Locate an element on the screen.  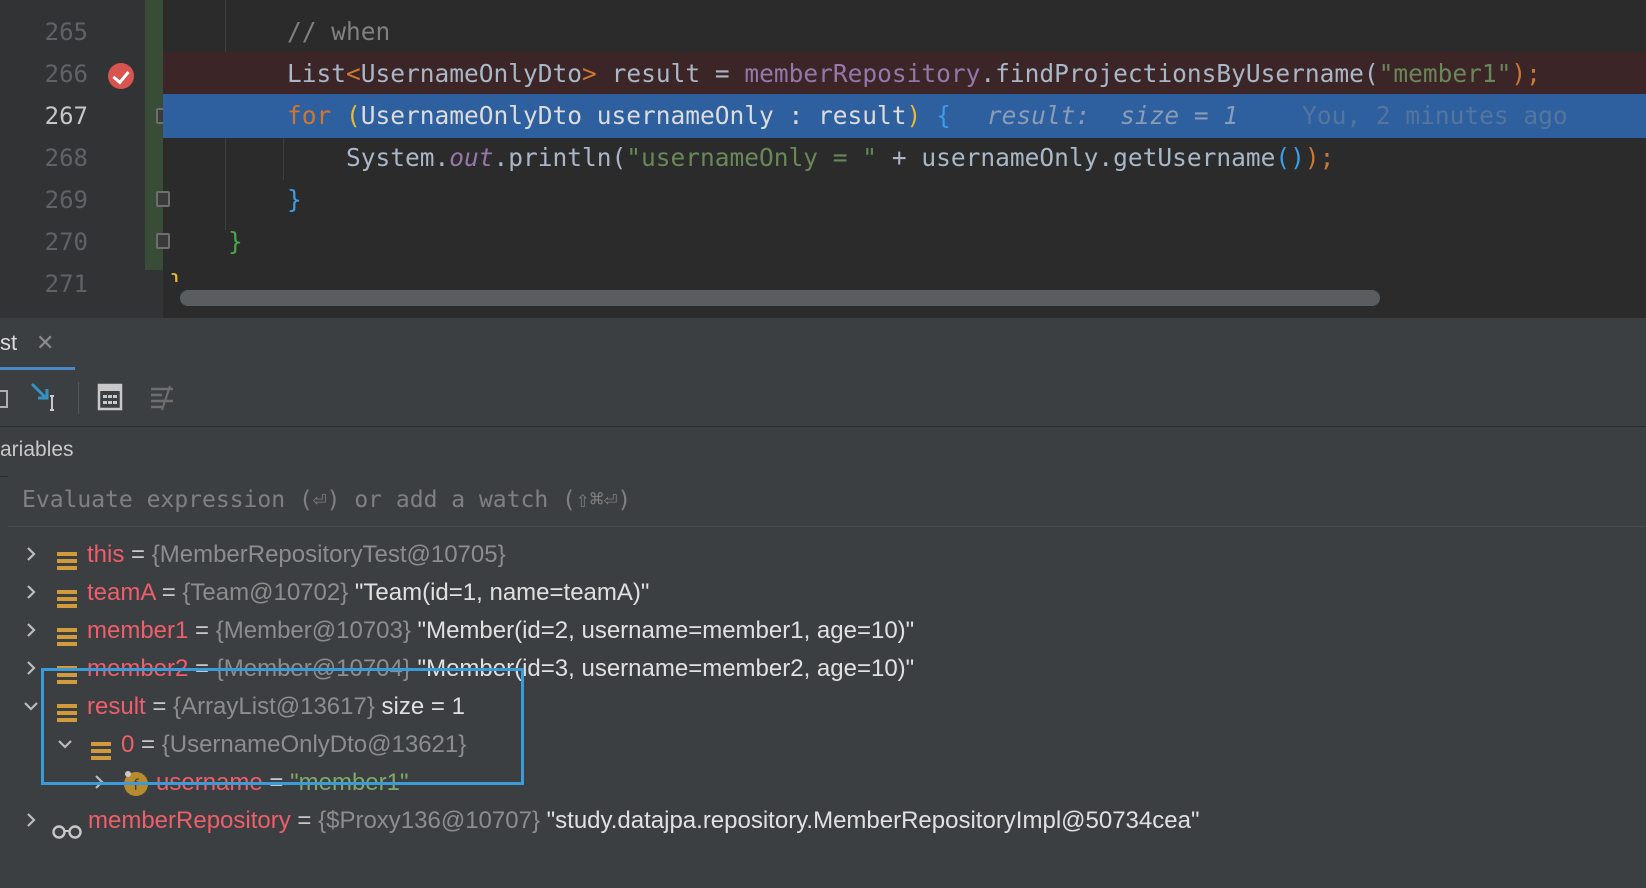
code-comment: // when is located at coordinates (339, 31).